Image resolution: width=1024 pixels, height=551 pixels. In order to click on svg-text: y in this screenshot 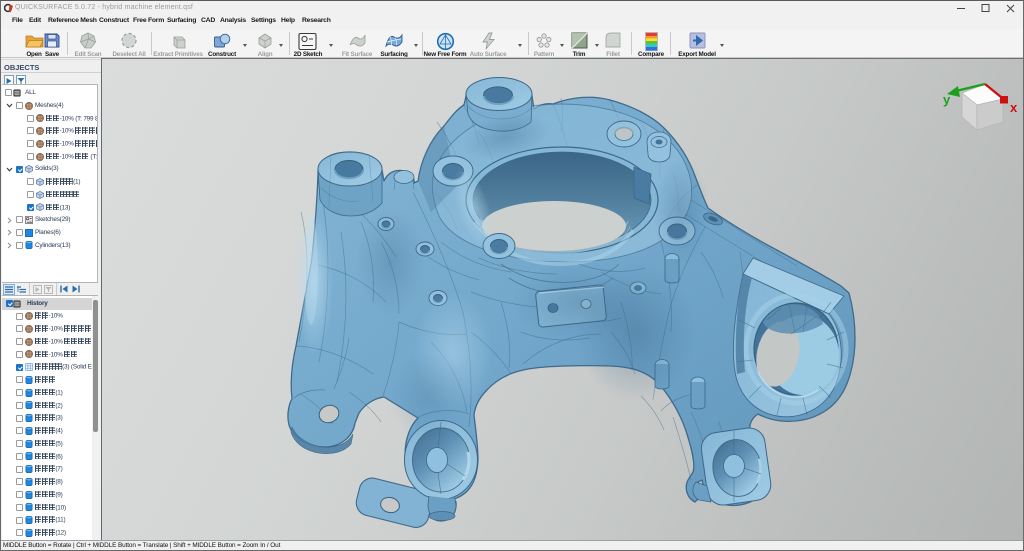, I will do `click(947, 99)`.